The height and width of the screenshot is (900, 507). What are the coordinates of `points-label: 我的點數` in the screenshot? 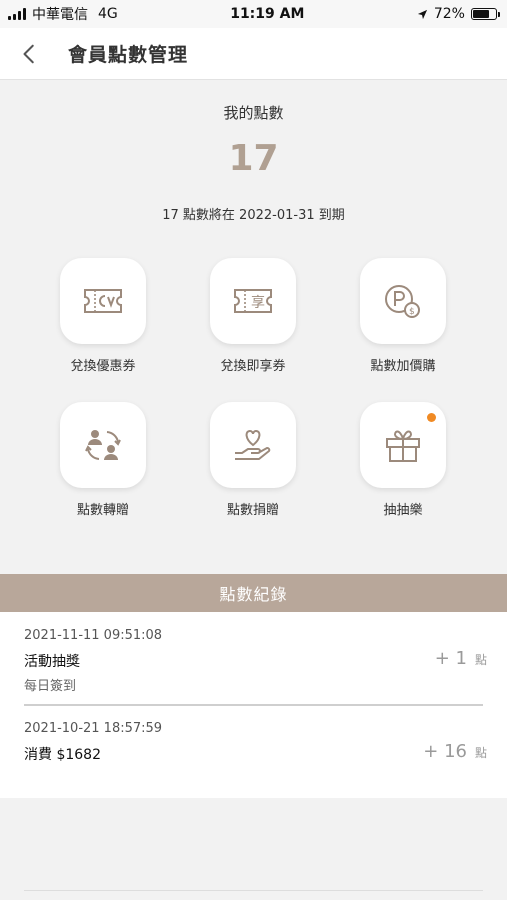 It's located at (253, 113).